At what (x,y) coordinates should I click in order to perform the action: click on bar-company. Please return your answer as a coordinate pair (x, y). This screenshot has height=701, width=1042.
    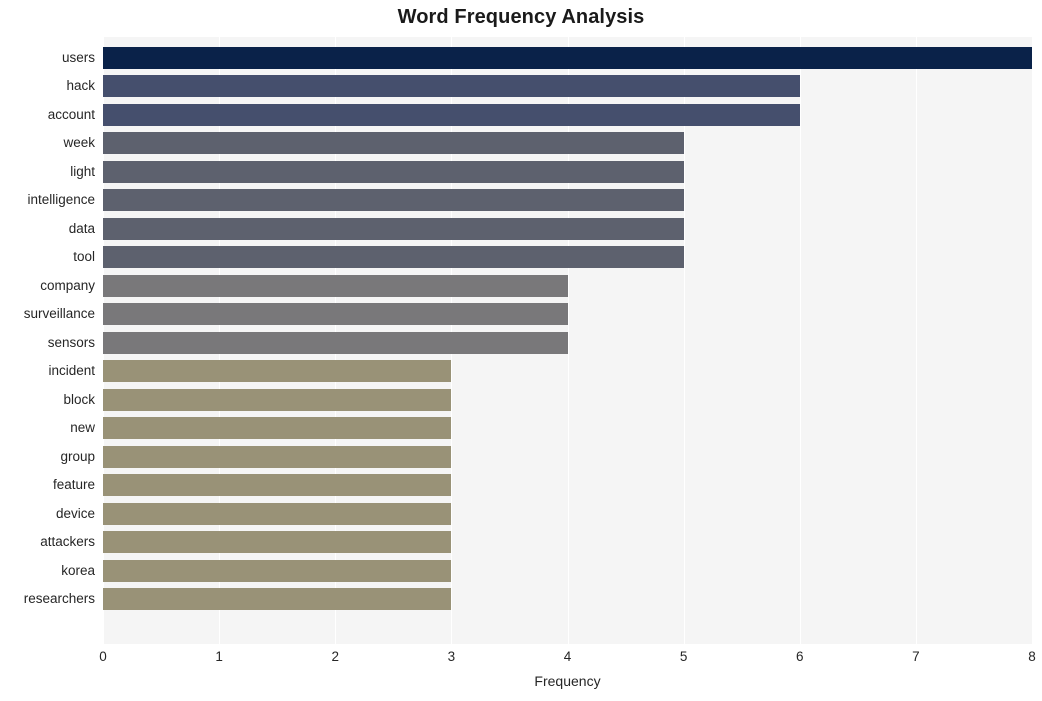
    Looking at the image, I should click on (335, 285).